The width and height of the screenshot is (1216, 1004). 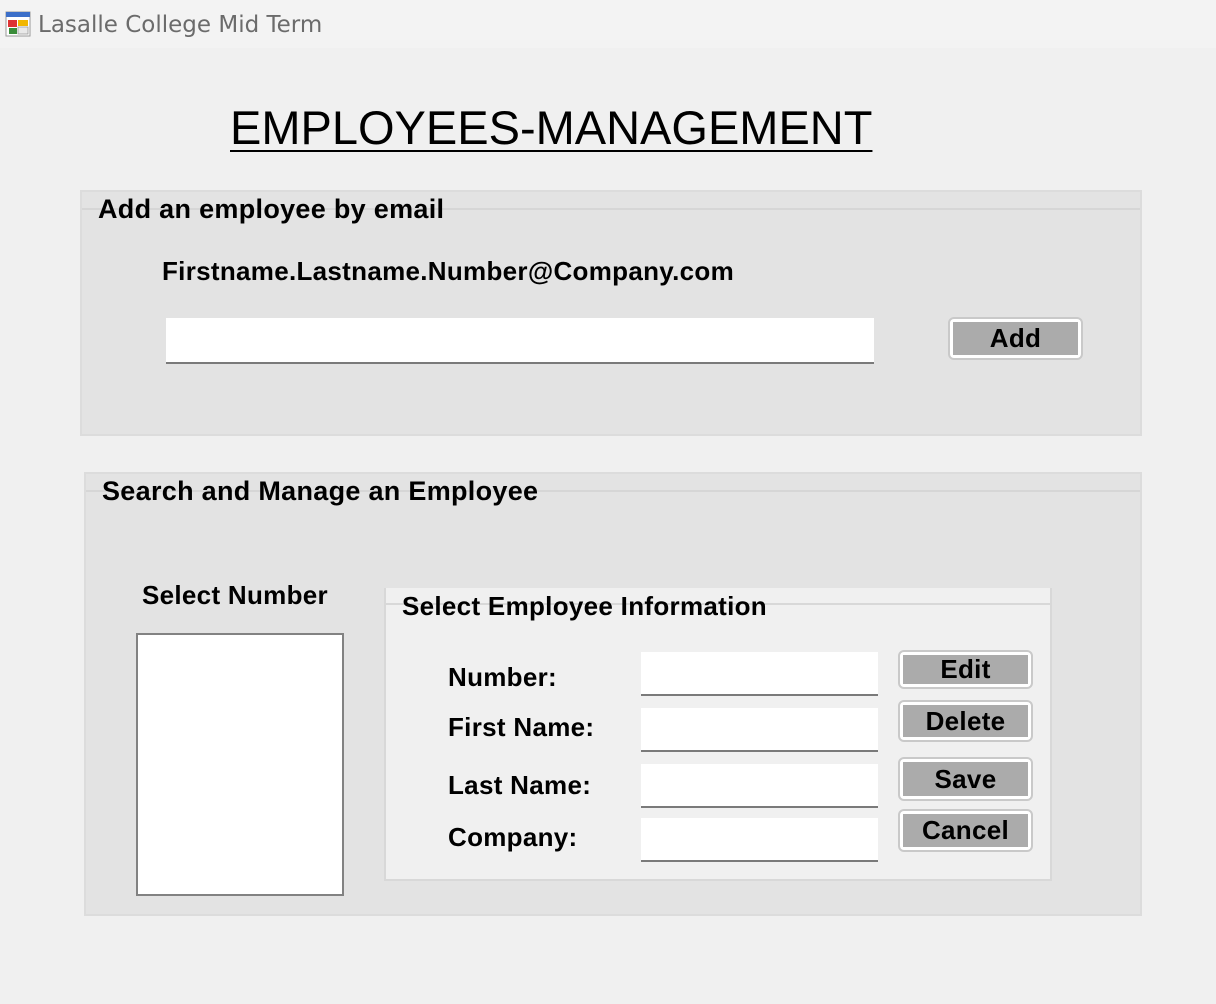 I want to click on title-bar: Lasalle College Mid Term, so click(x=608, y=24).